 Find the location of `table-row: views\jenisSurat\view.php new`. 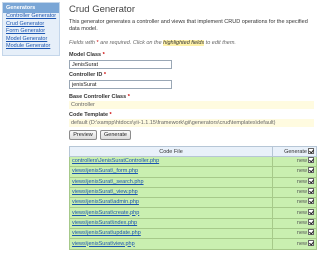

table-row: views\jenisSurat\view.php new is located at coordinates (193, 244).